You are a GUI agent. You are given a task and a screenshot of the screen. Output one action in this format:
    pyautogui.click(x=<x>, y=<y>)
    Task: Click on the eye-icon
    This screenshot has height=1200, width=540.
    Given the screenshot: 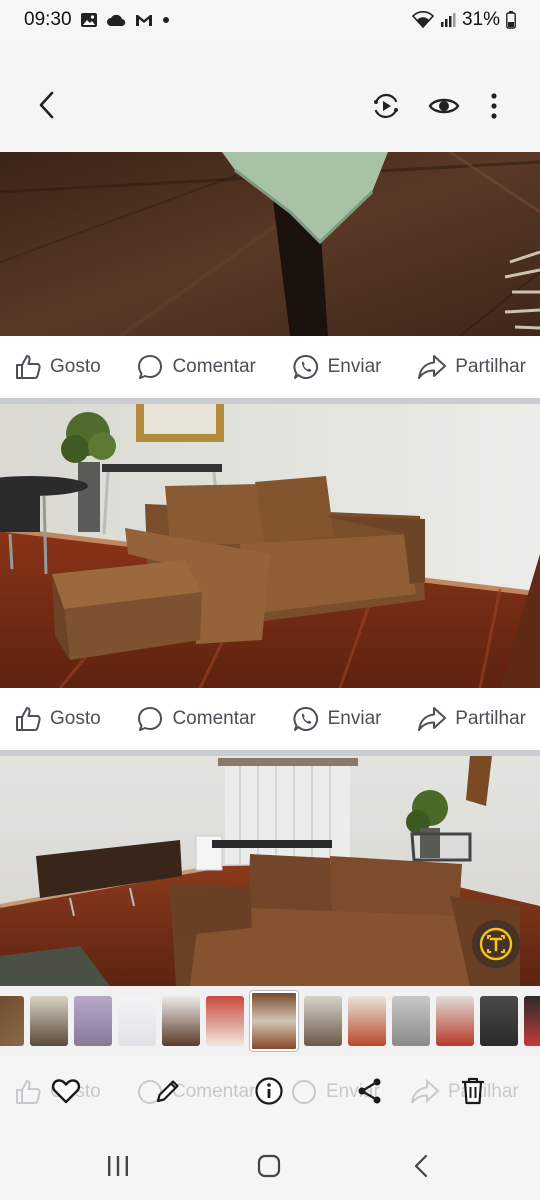 What is the action you would take?
    pyautogui.click(x=444, y=106)
    